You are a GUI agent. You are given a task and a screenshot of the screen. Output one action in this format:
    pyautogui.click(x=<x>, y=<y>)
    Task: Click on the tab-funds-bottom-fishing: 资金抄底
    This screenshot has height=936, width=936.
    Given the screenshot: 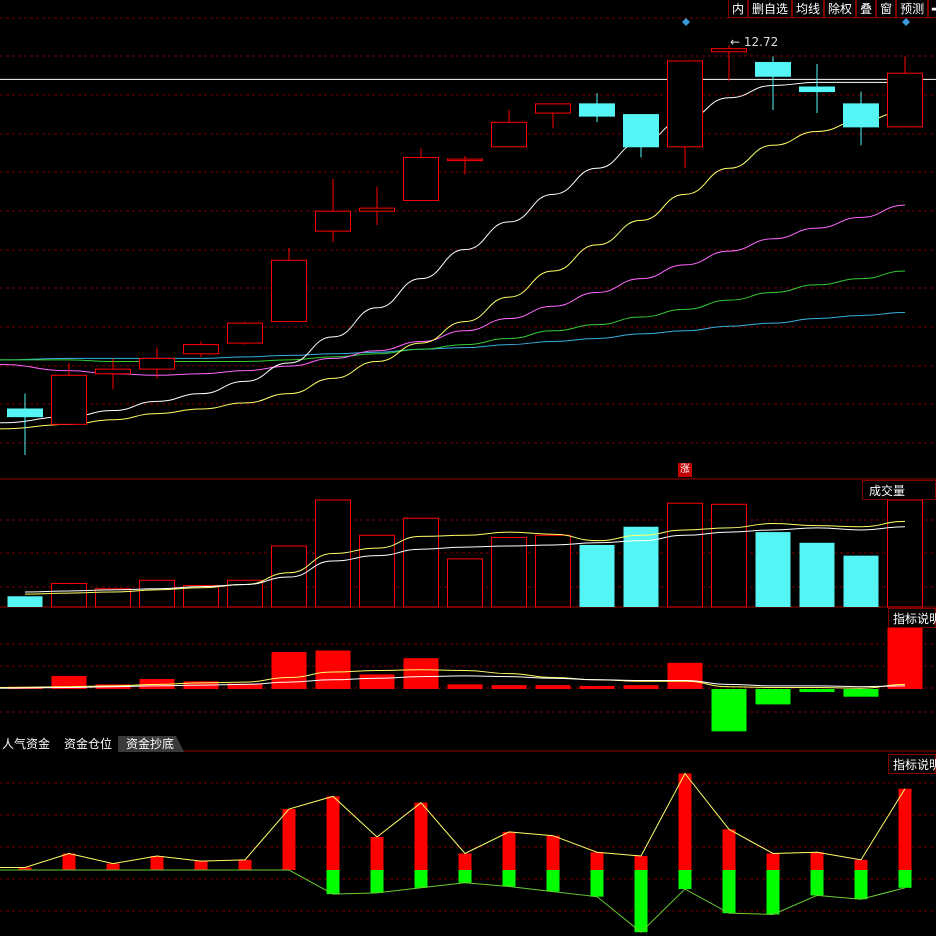 What is the action you would take?
    pyautogui.click(x=151, y=744)
    